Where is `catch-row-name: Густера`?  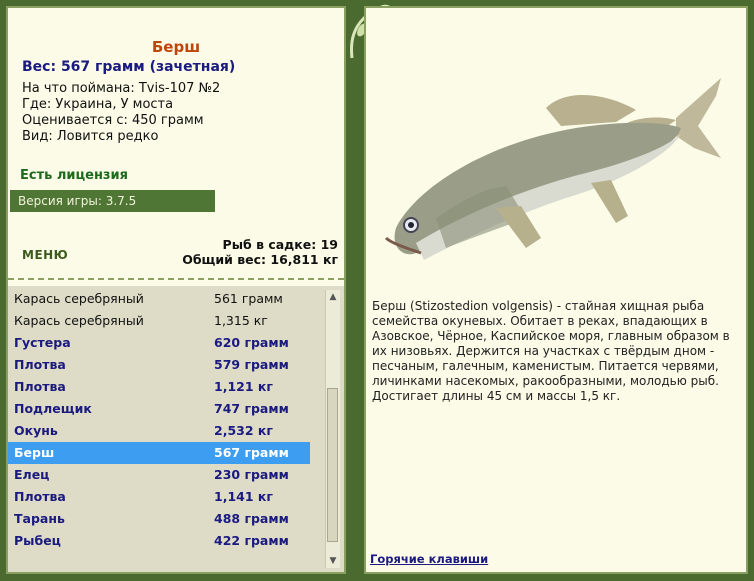
catch-row-name: Густера is located at coordinates (42, 342).